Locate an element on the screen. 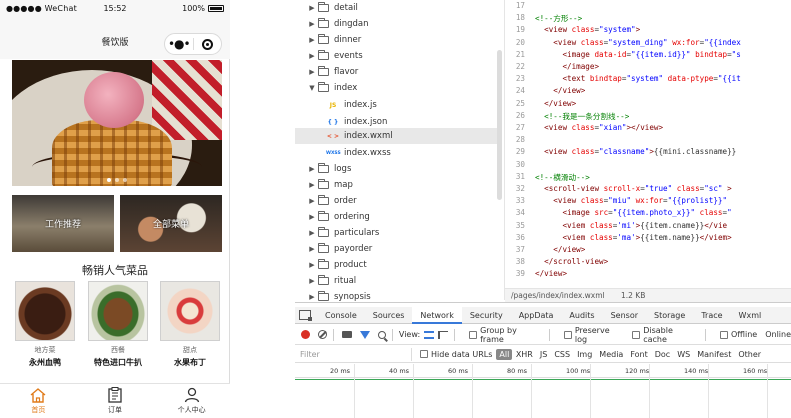  line-number: 32 is located at coordinates (520, 188).